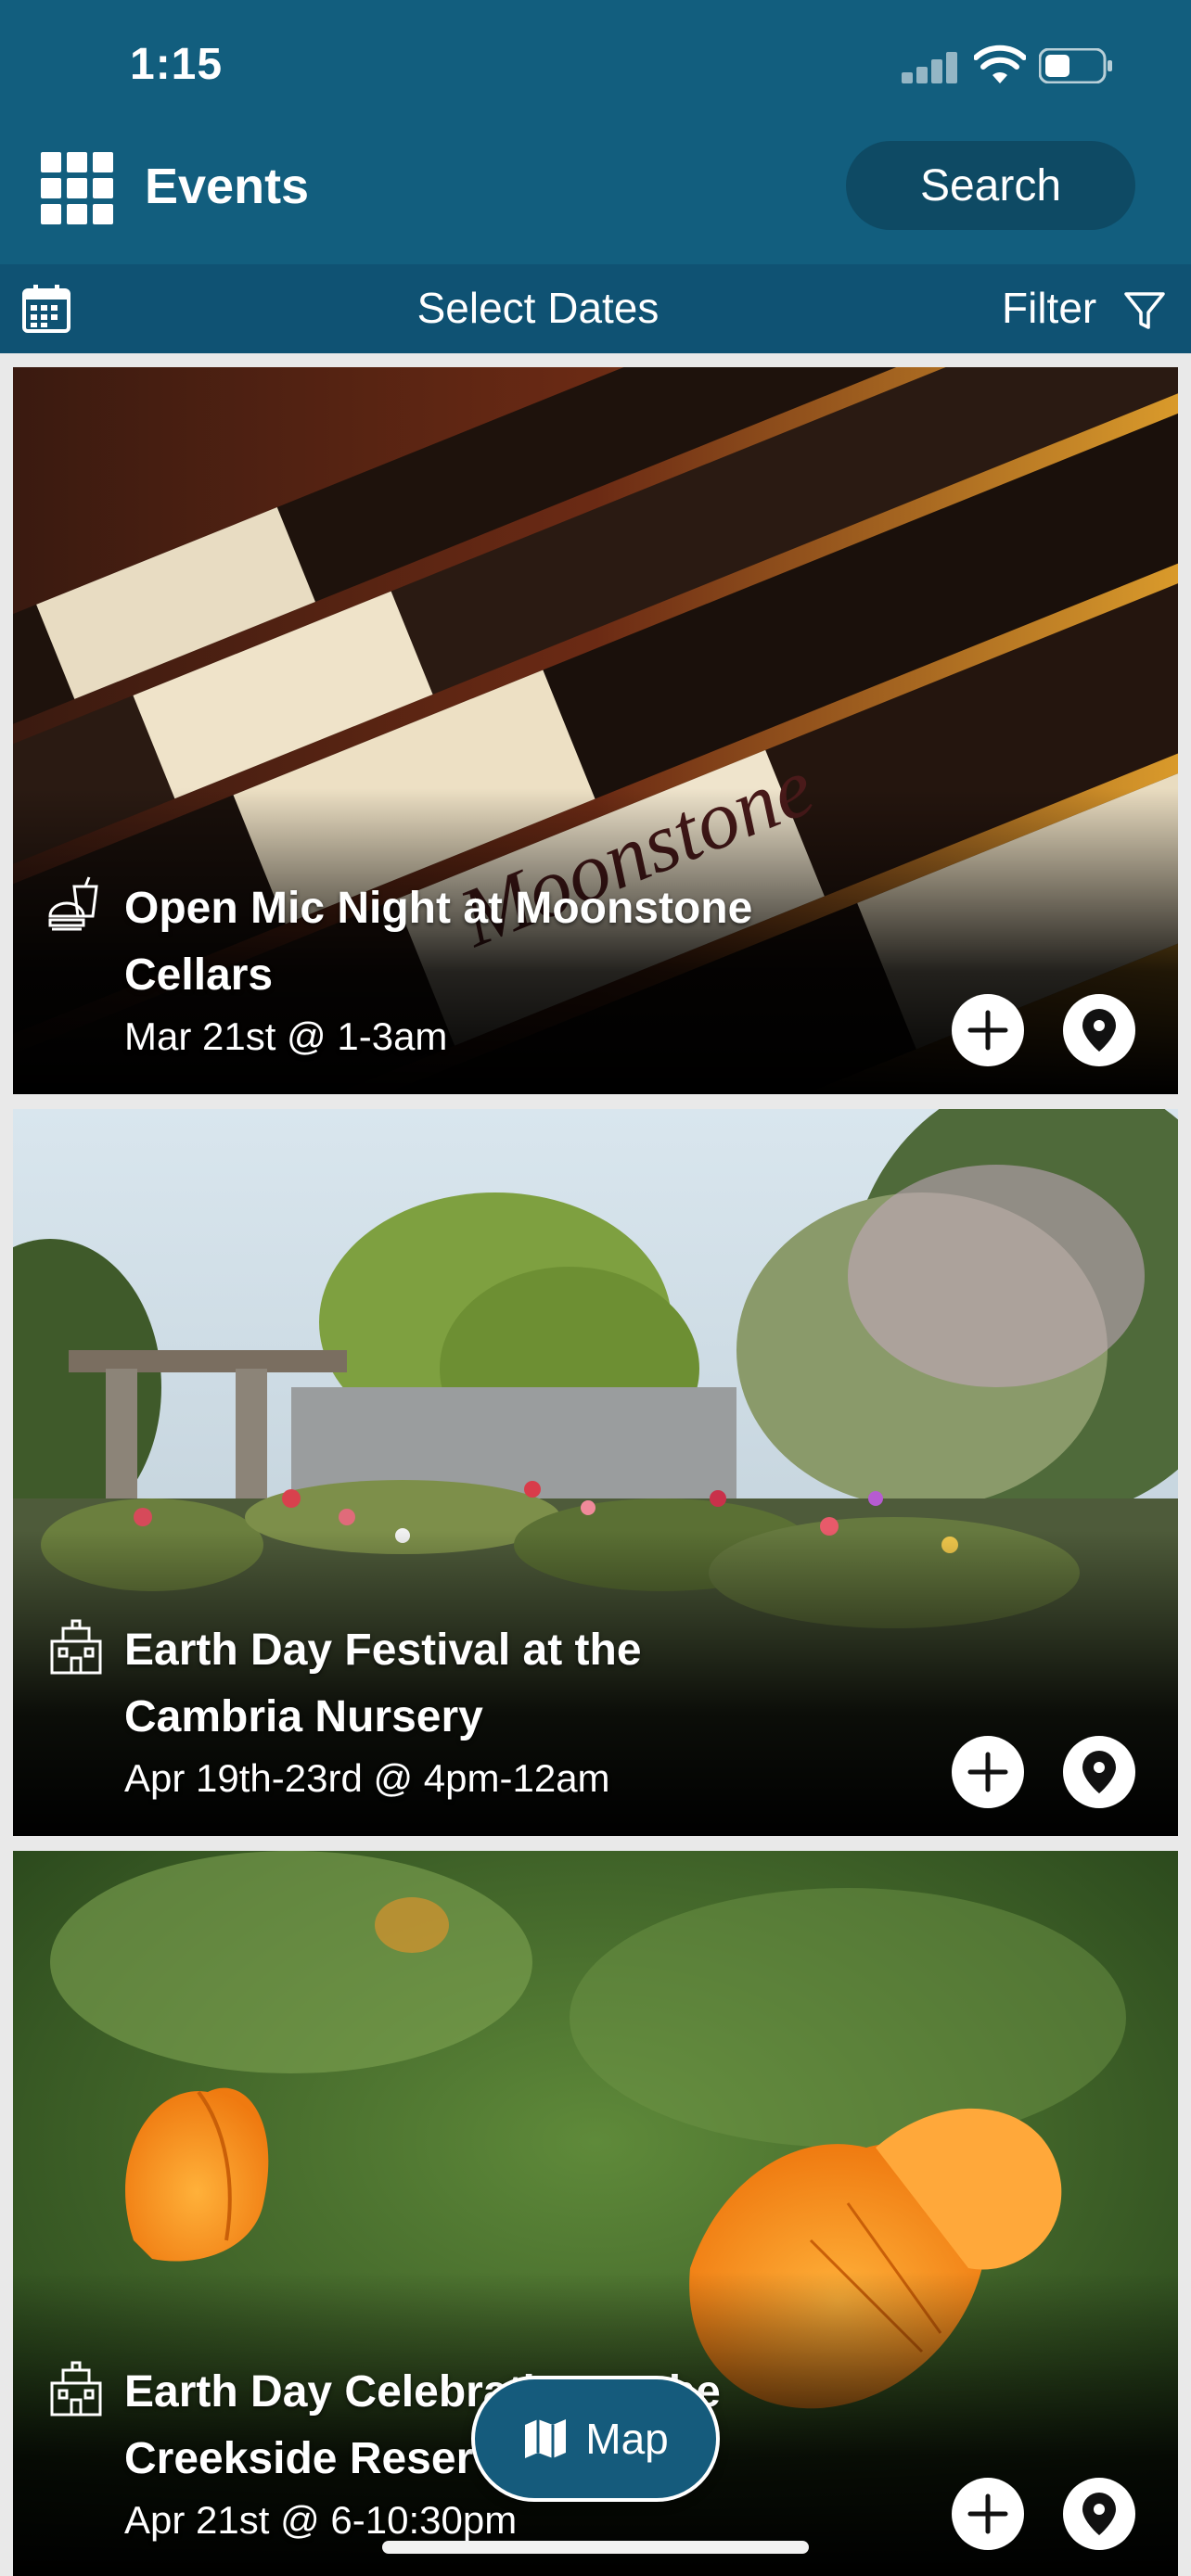  Describe the element at coordinates (367, 1778) in the screenshot. I see `event-date: Apr 19th-23rd @ 4pm-12am` at that location.